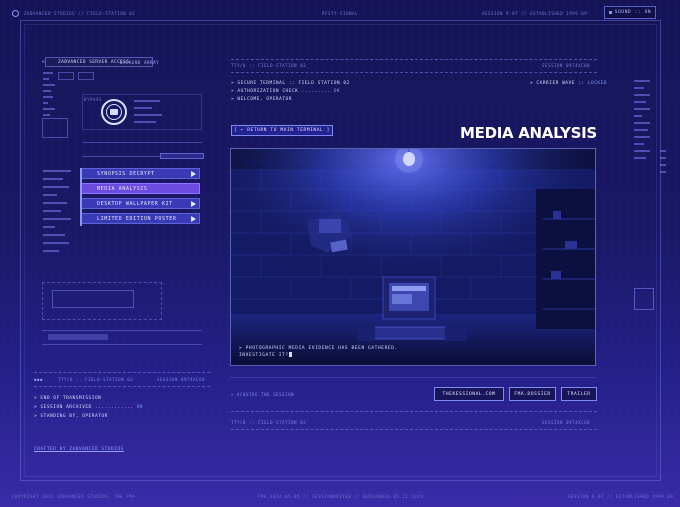 Image resolution: width=680 pixels, height=507 pixels. I want to click on nav-limited-edition-poster: LIMITED EDITION POSTER, so click(140, 218).